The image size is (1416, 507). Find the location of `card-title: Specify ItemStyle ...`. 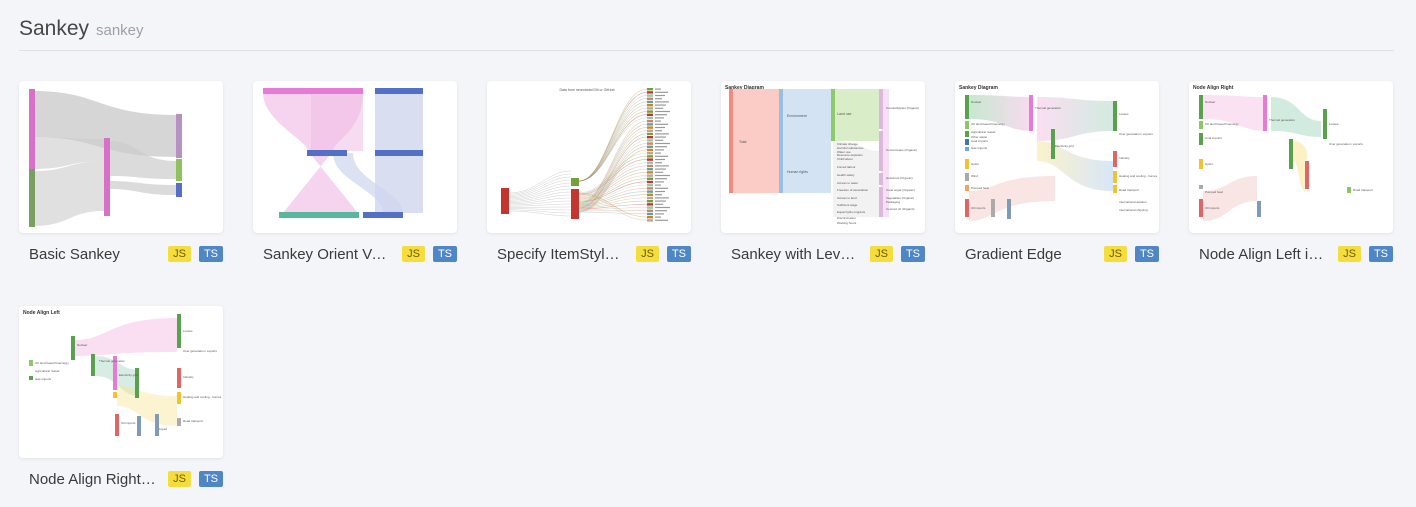

card-title: Specify ItemStyle ... is located at coordinates (561, 254).